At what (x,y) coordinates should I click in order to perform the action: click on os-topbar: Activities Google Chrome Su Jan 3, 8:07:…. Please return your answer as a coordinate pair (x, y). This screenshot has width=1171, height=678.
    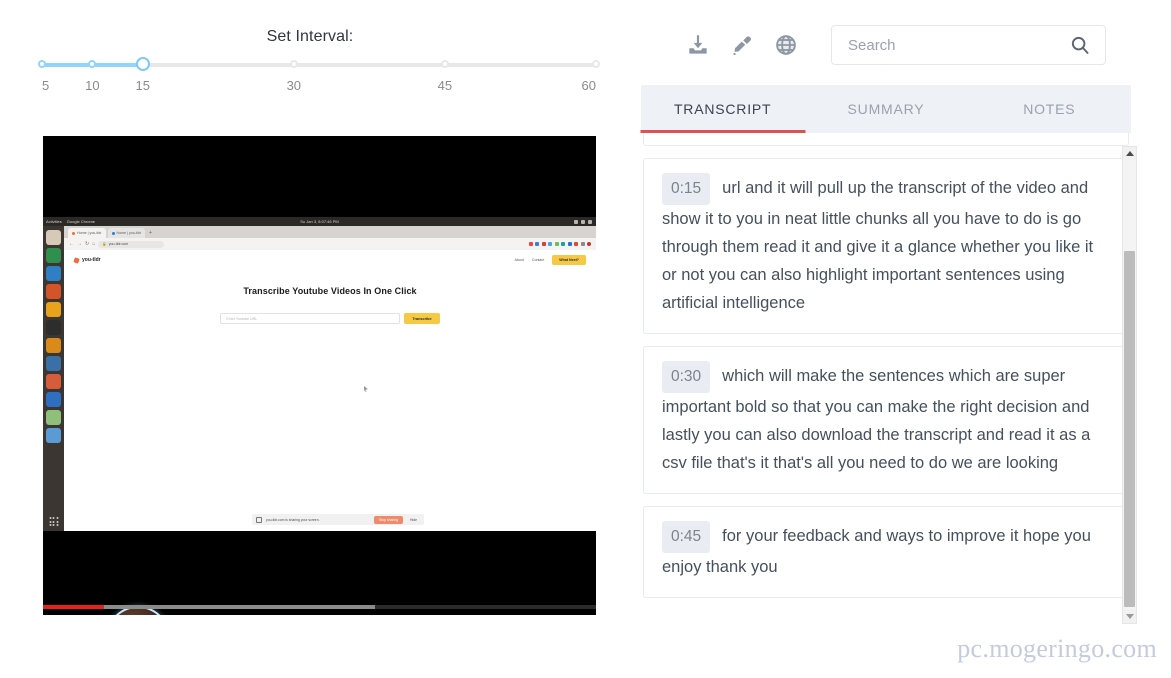
    Looking at the image, I should click on (319, 221).